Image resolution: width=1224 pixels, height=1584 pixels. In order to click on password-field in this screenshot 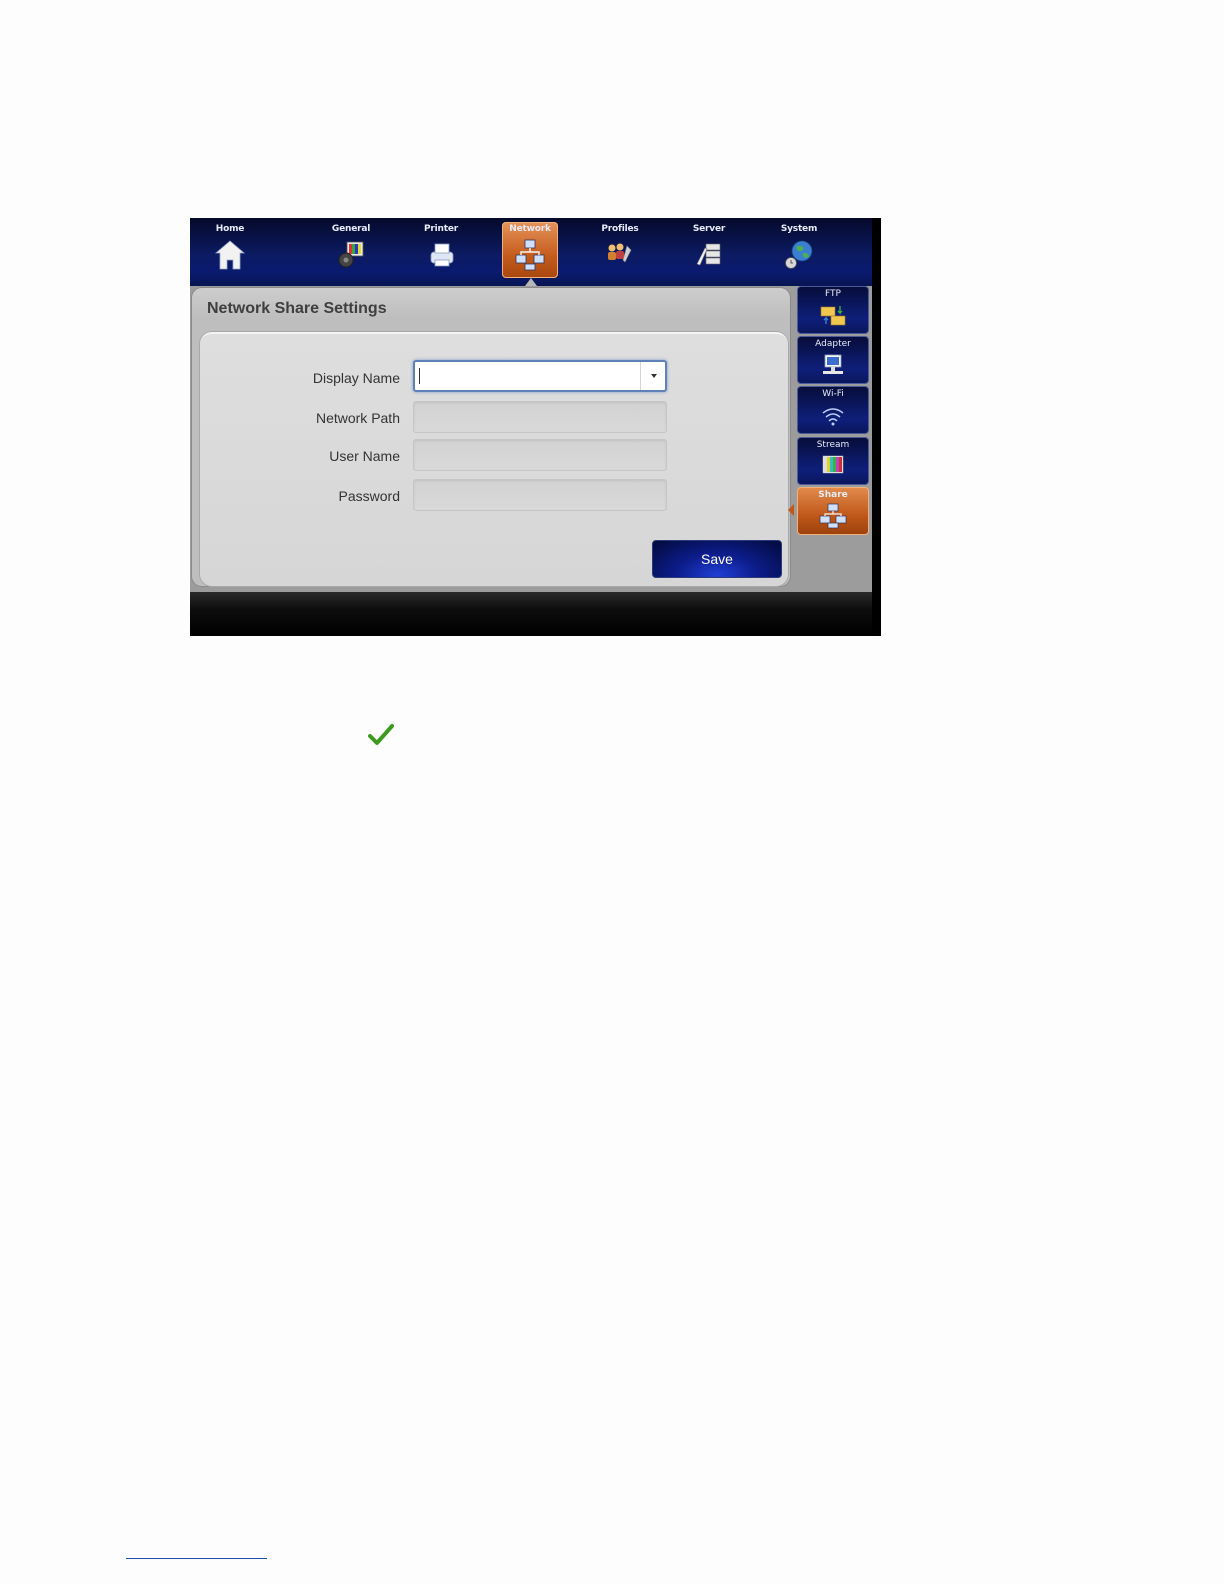, I will do `click(540, 495)`.